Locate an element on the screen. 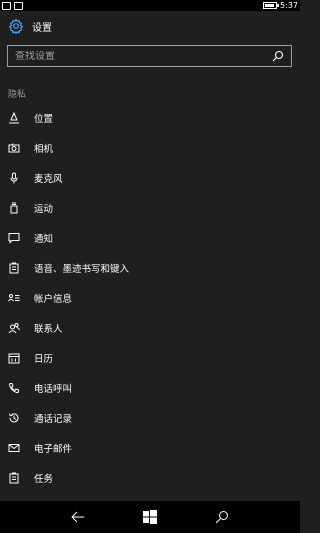 This screenshot has height=533, width=320. list-item-label: 帐户信息 is located at coordinates (53, 299).